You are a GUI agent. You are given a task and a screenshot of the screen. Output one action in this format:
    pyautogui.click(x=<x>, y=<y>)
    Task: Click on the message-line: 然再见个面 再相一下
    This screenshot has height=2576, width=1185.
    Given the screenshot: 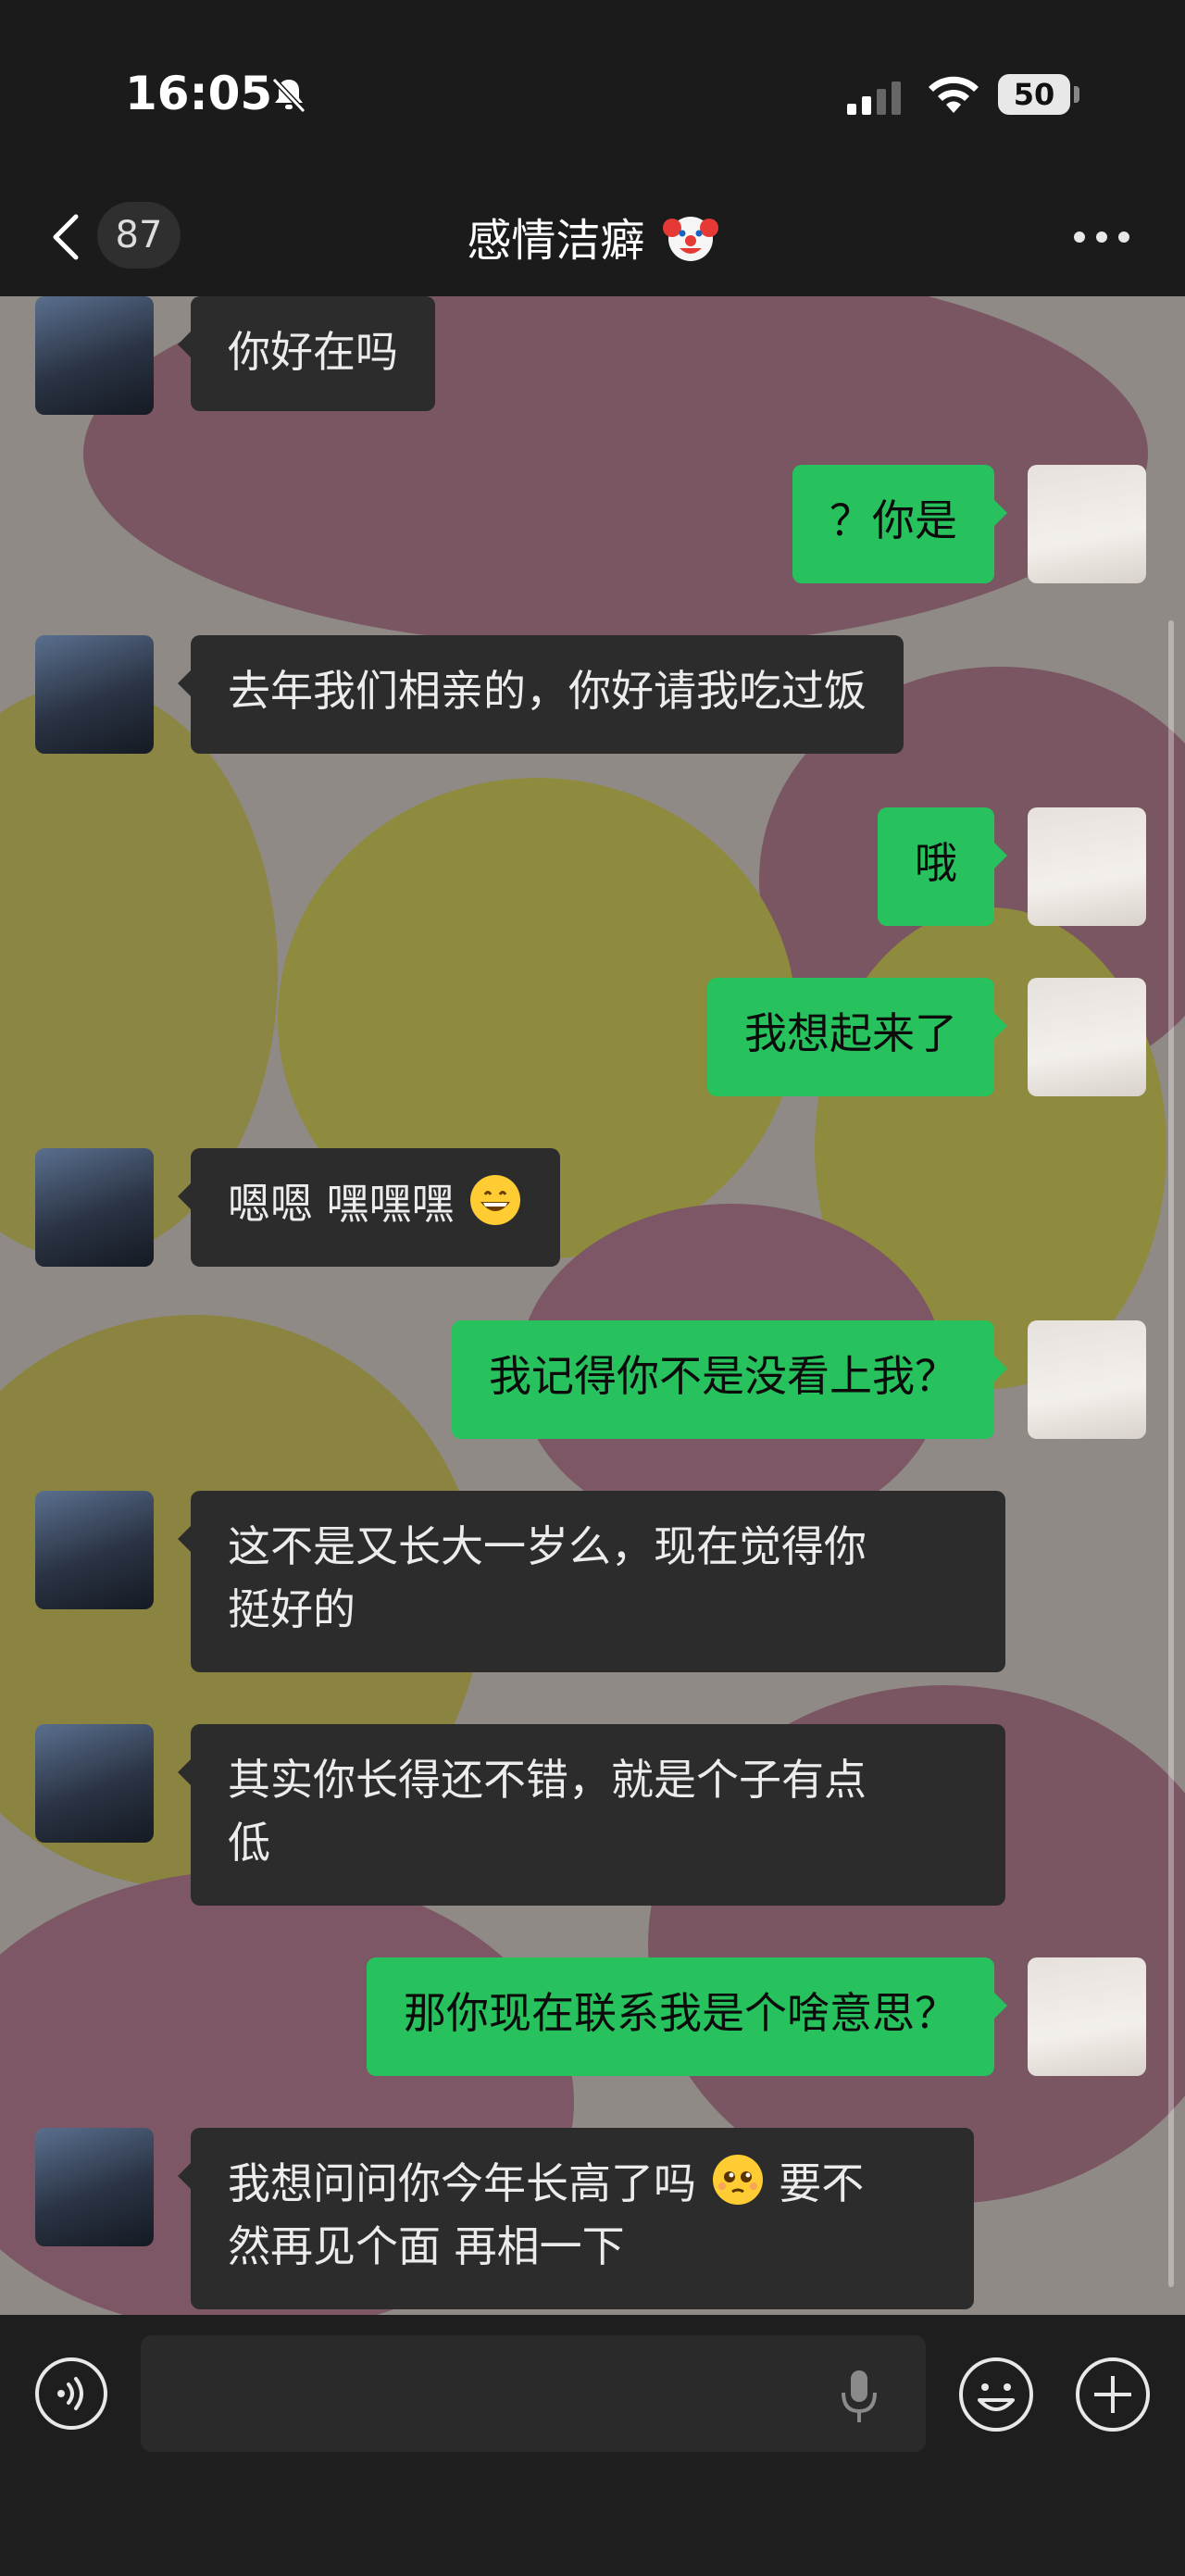 What is the action you would take?
    pyautogui.click(x=426, y=2246)
    